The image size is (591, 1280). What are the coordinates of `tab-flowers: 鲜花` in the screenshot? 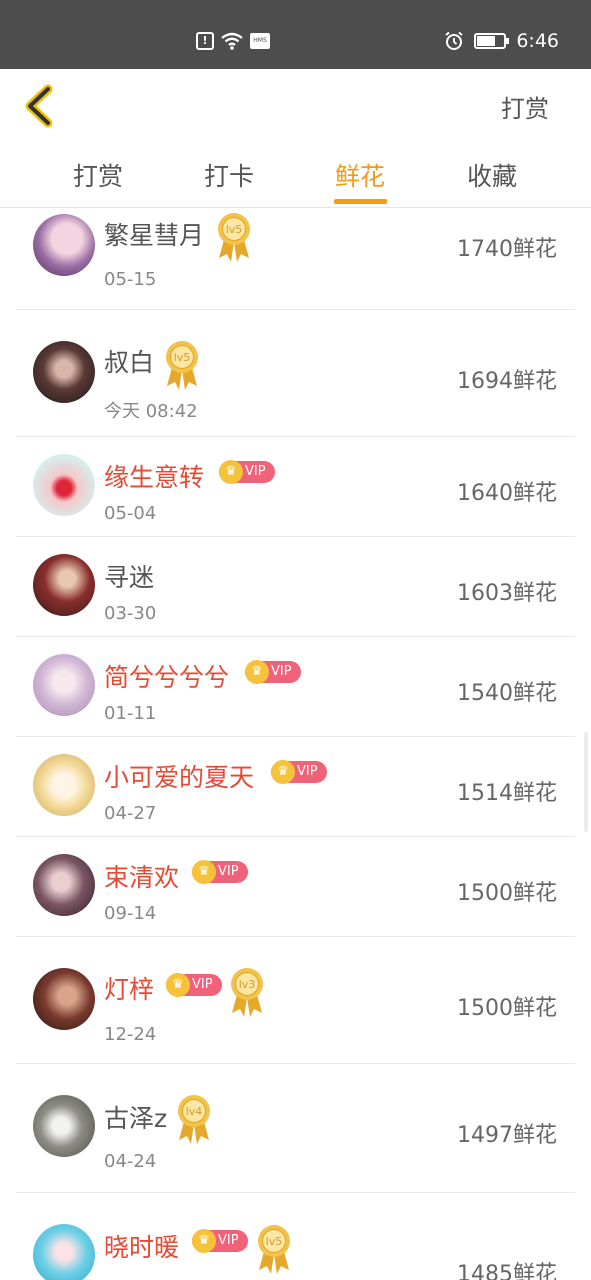 It's located at (360, 175).